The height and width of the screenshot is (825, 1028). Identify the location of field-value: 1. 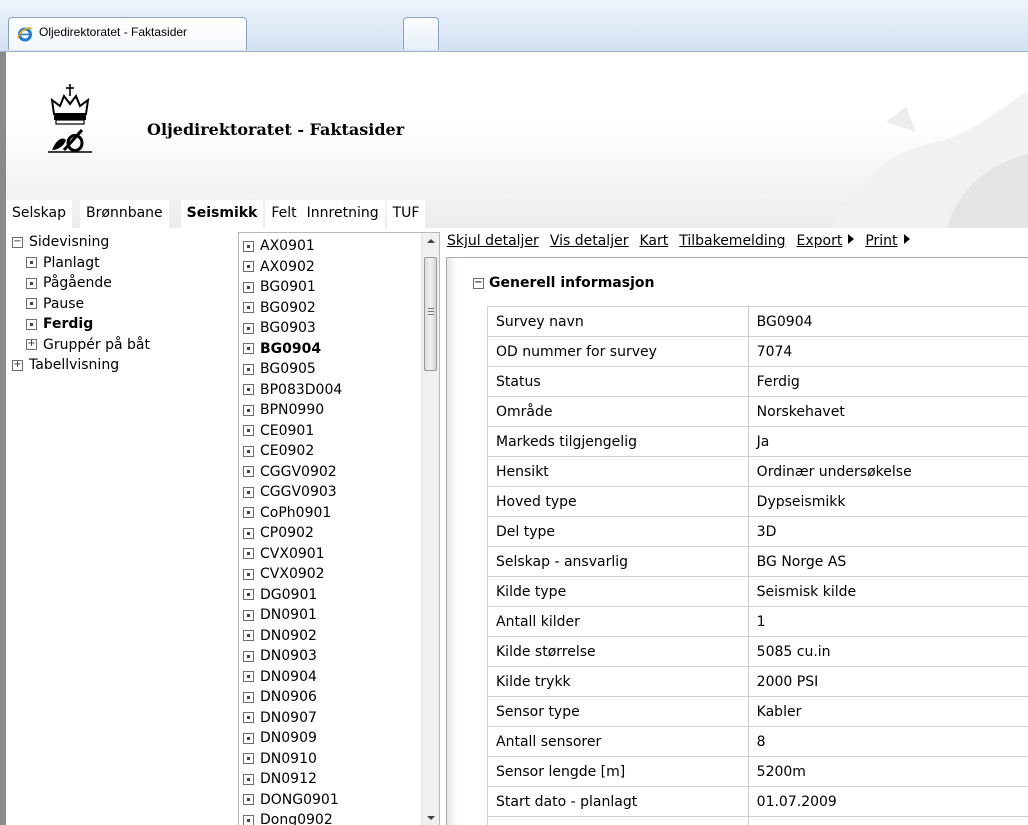
(887, 621).